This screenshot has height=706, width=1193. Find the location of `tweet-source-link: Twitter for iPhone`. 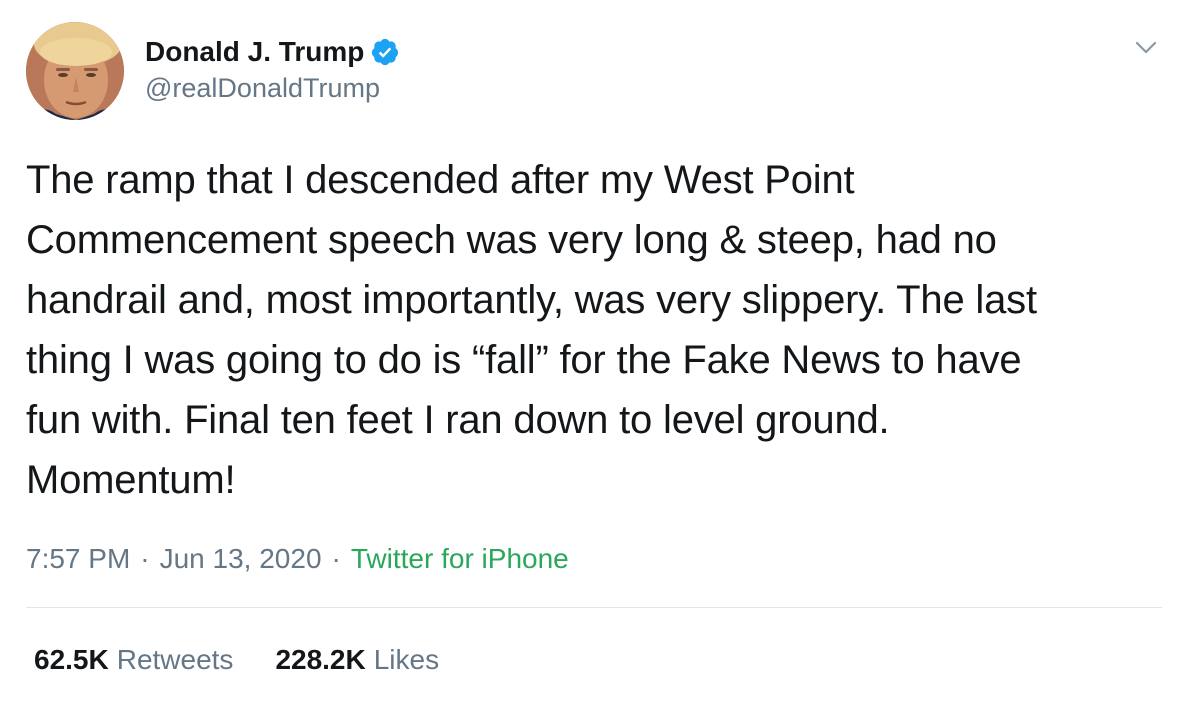

tweet-source-link: Twitter for iPhone is located at coordinates (460, 559).